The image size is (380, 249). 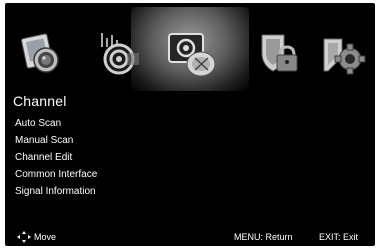 I want to click on footer-bar: Move MENU: Return EXIT: Exit, so click(x=190, y=237).